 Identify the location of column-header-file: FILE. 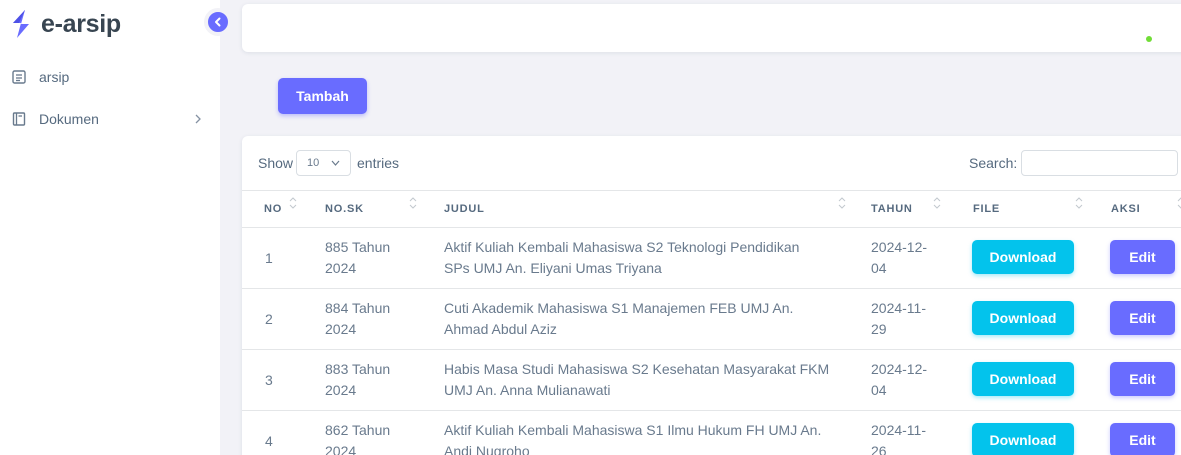
(986, 209).